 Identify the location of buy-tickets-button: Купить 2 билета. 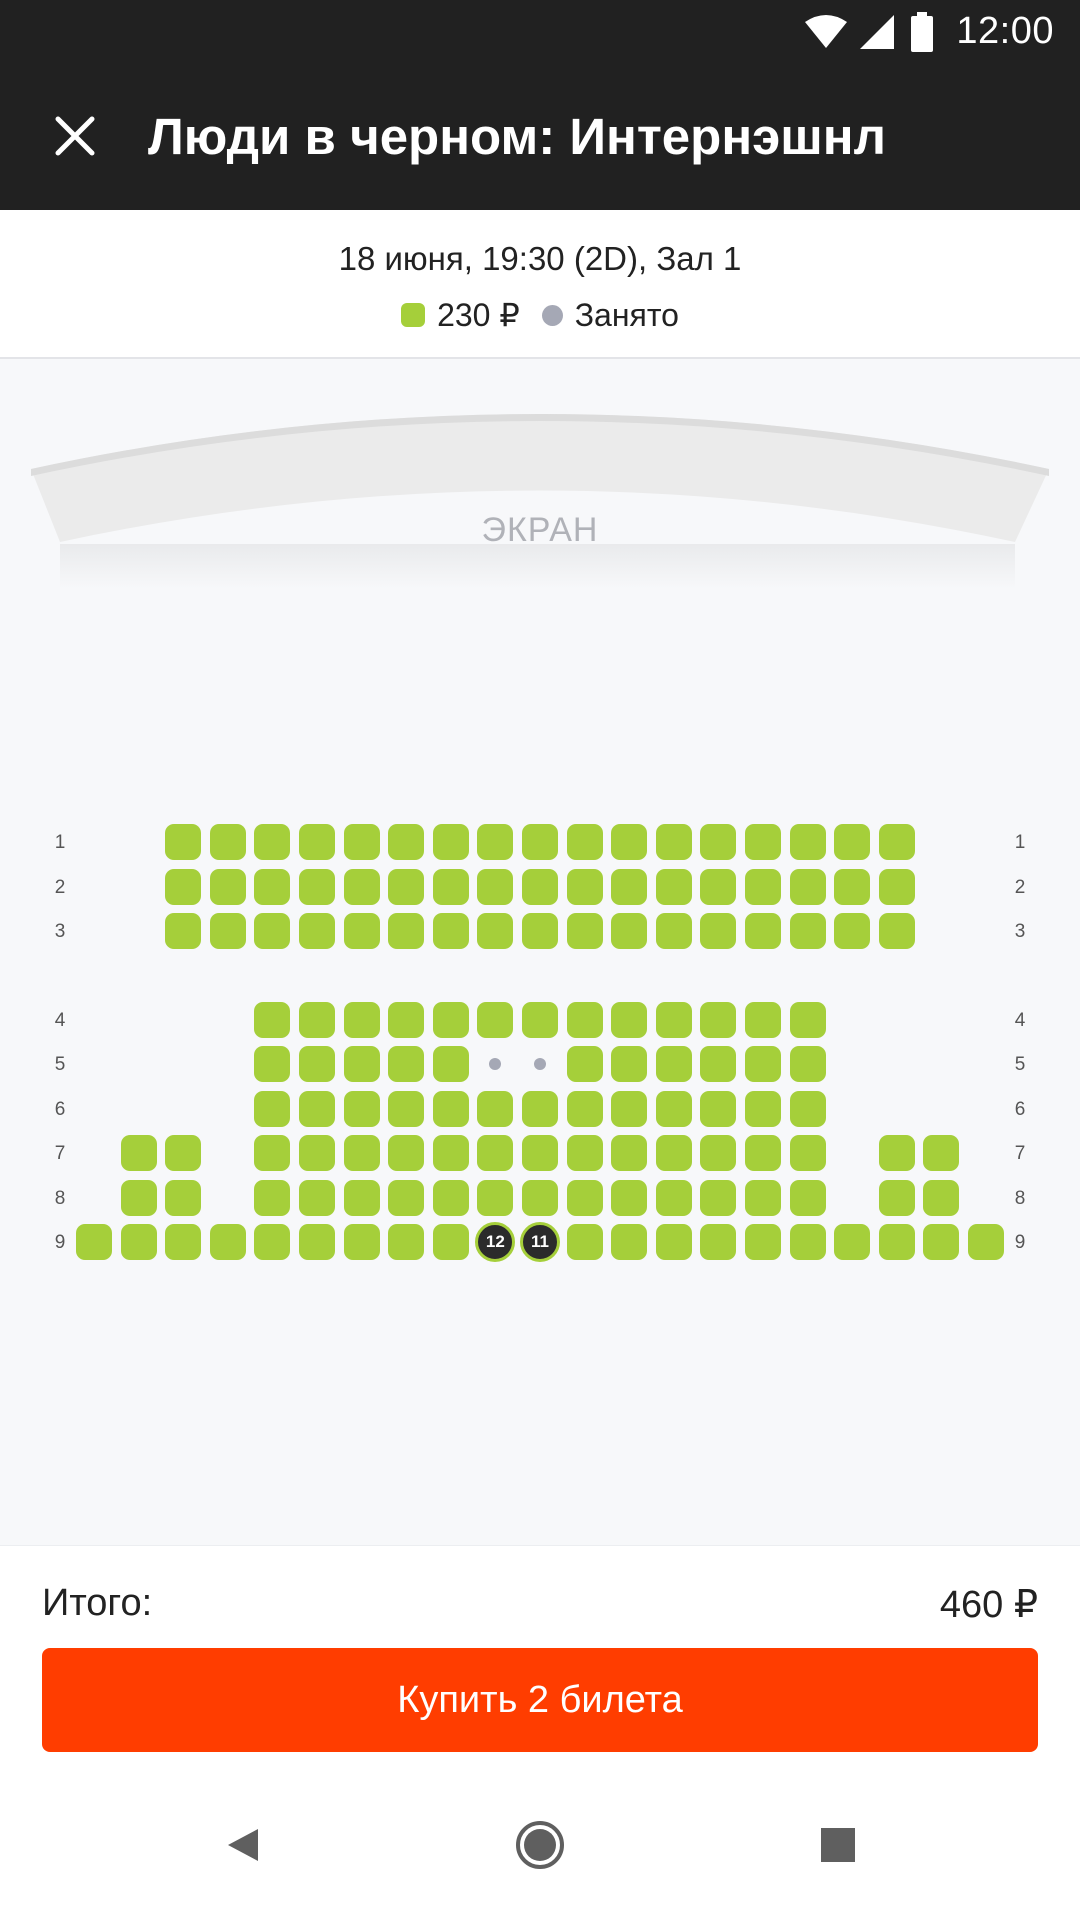
(540, 1700).